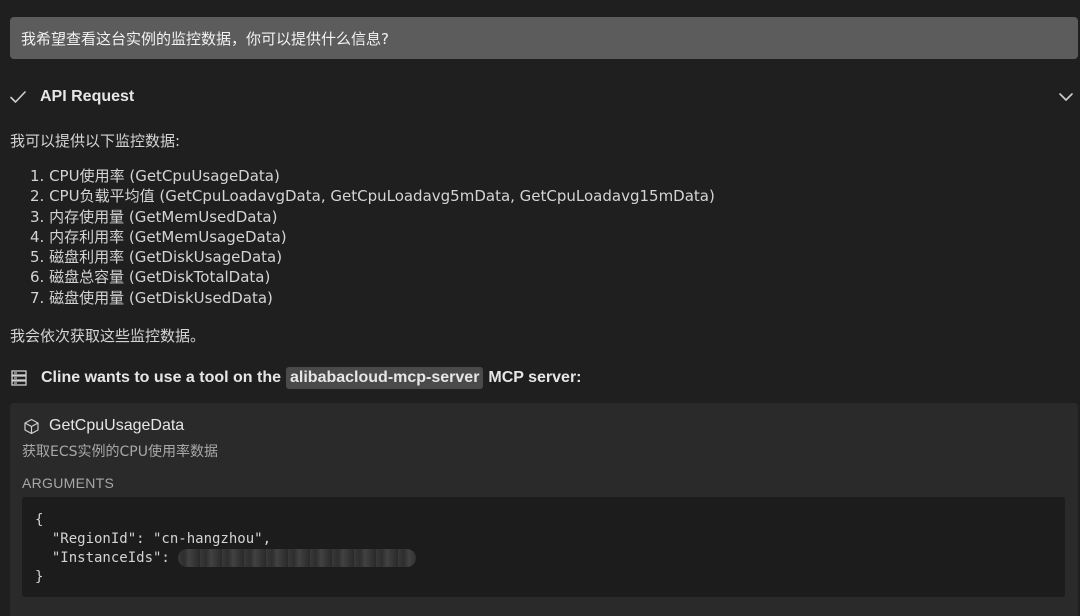 The width and height of the screenshot is (1080, 616). What do you see at coordinates (68, 483) in the screenshot?
I see `arguments-label: ARGUMENTS` at bounding box center [68, 483].